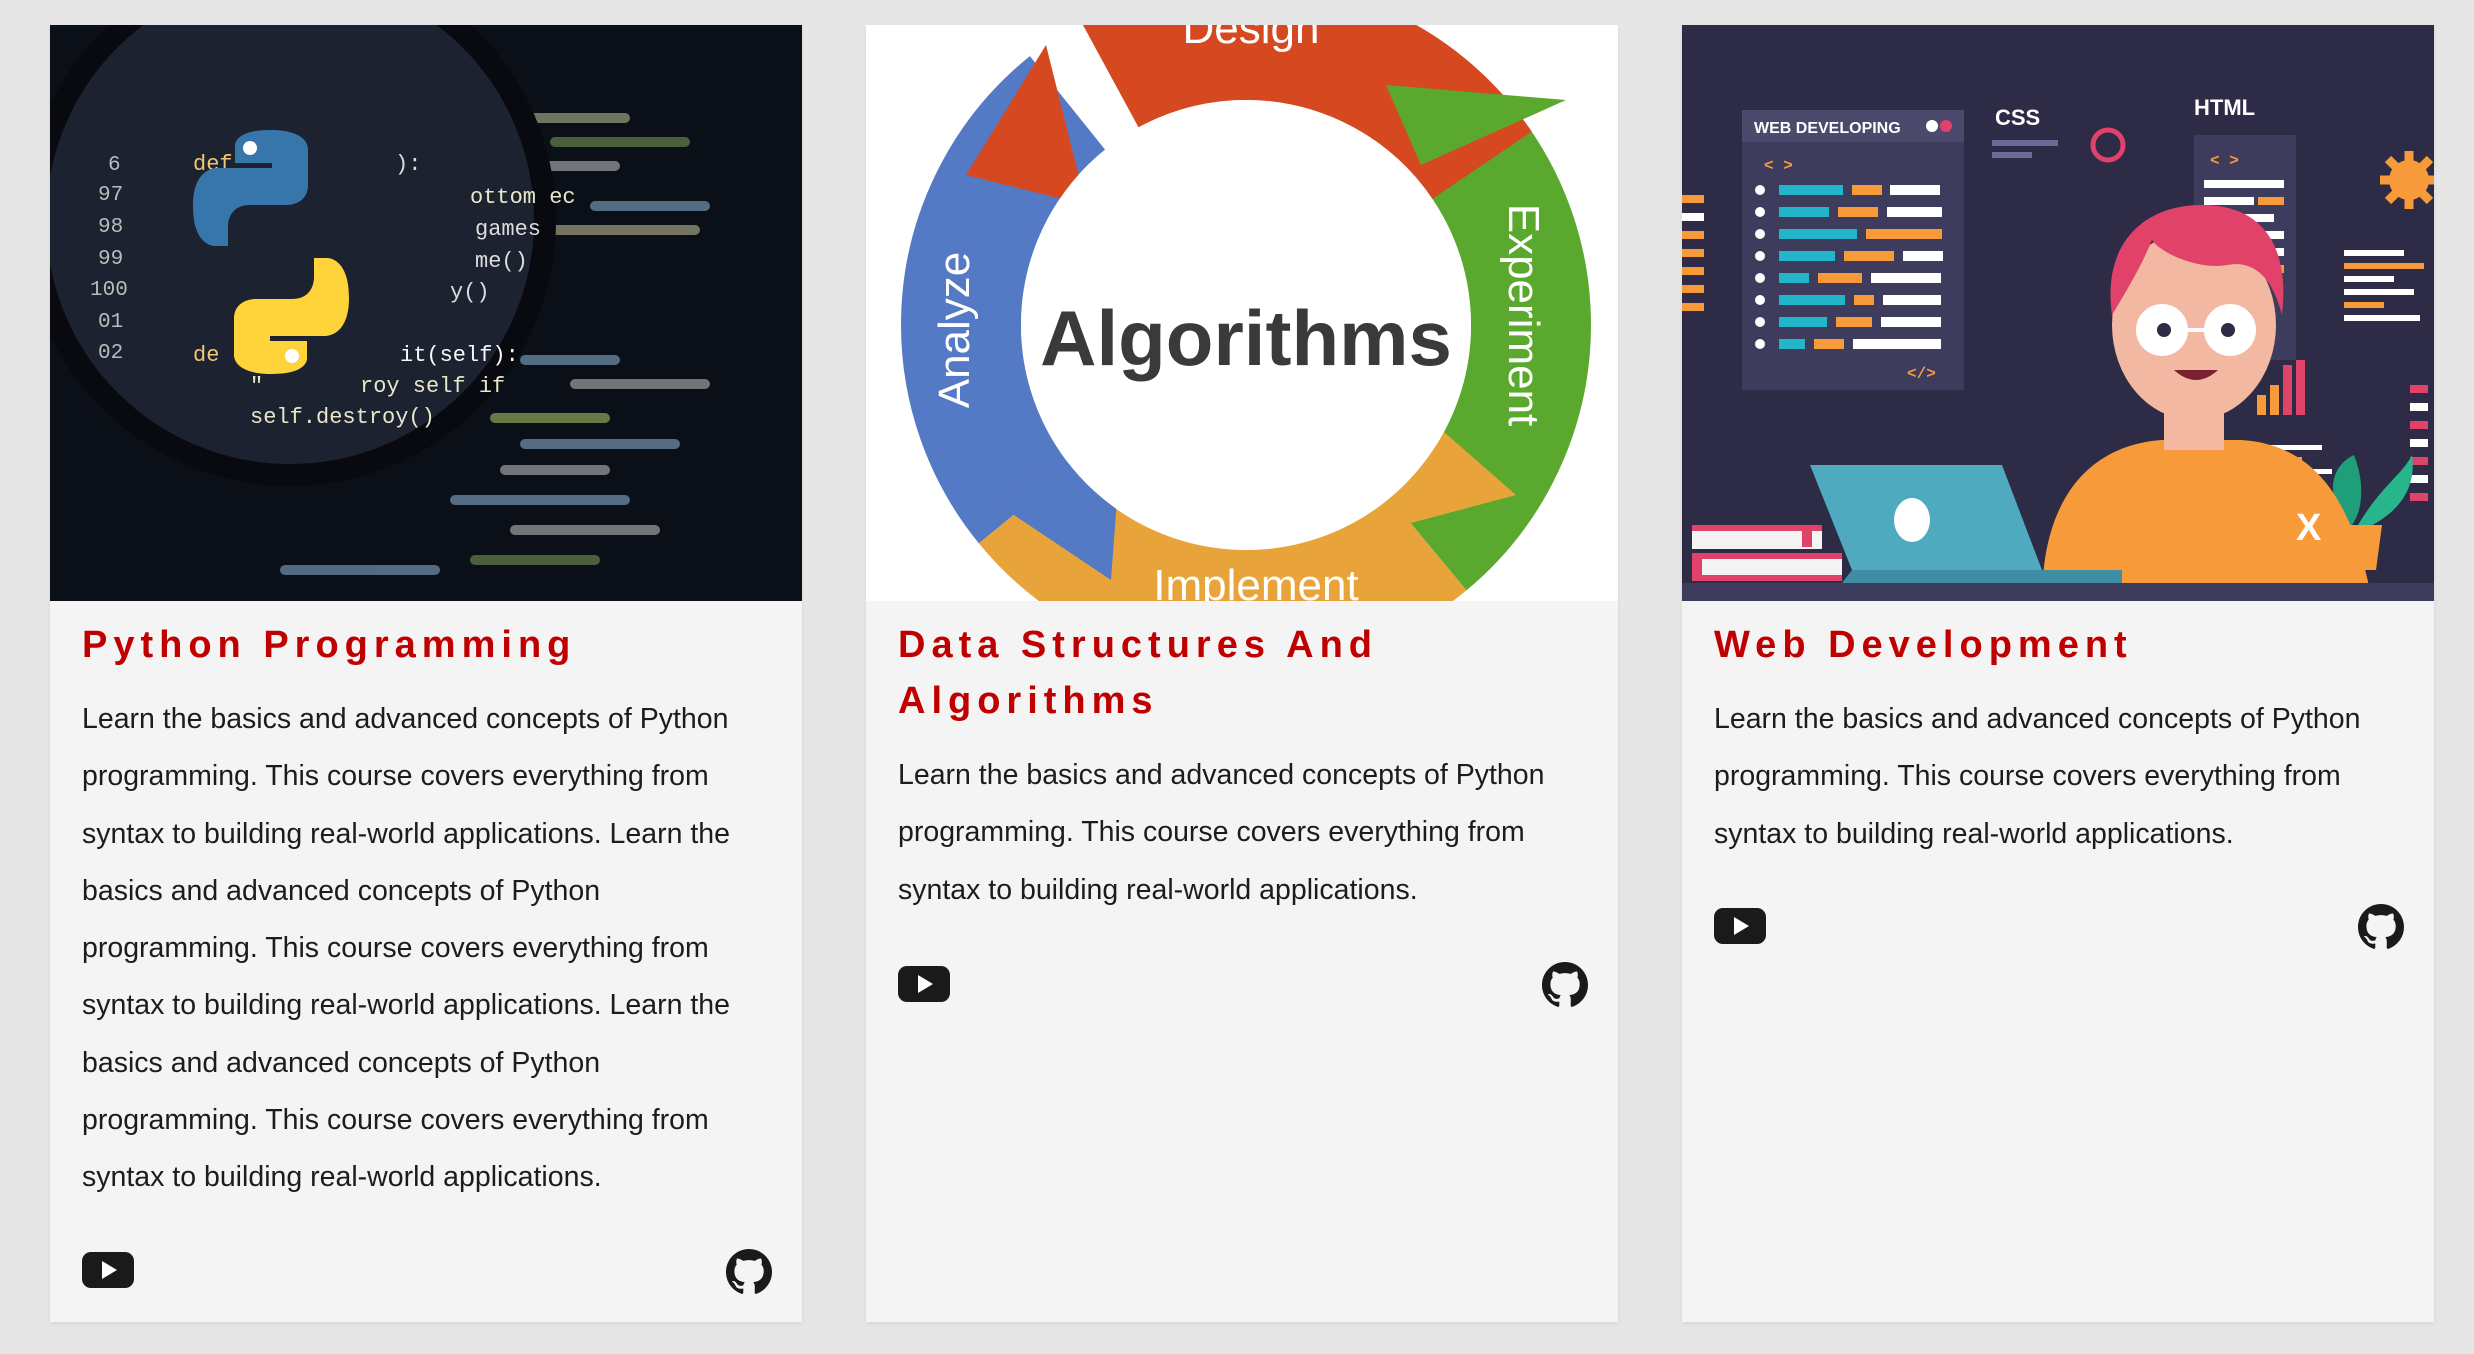 This screenshot has height=1354, width=2474. What do you see at coordinates (110, 353) in the screenshot?
I see `svg-text: 02` at bounding box center [110, 353].